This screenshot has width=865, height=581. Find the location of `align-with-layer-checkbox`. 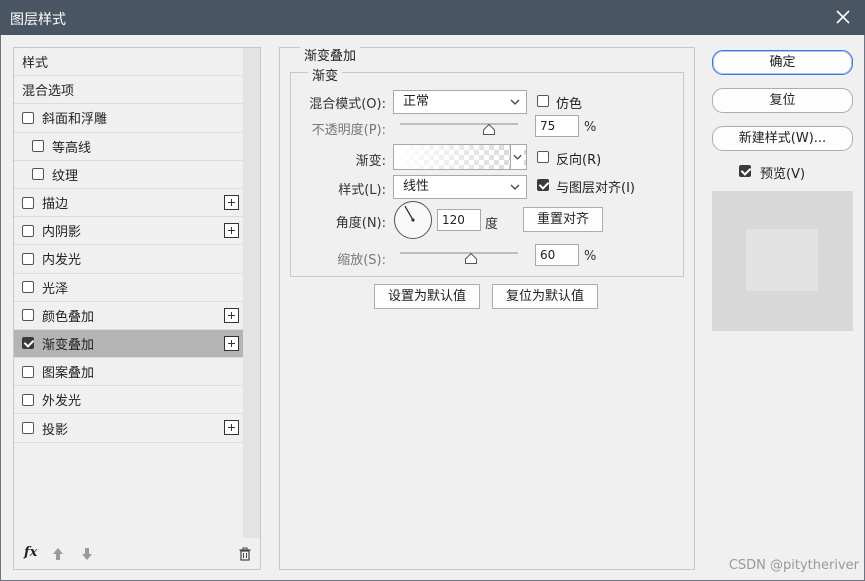

align-with-layer-checkbox is located at coordinates (543, 185).